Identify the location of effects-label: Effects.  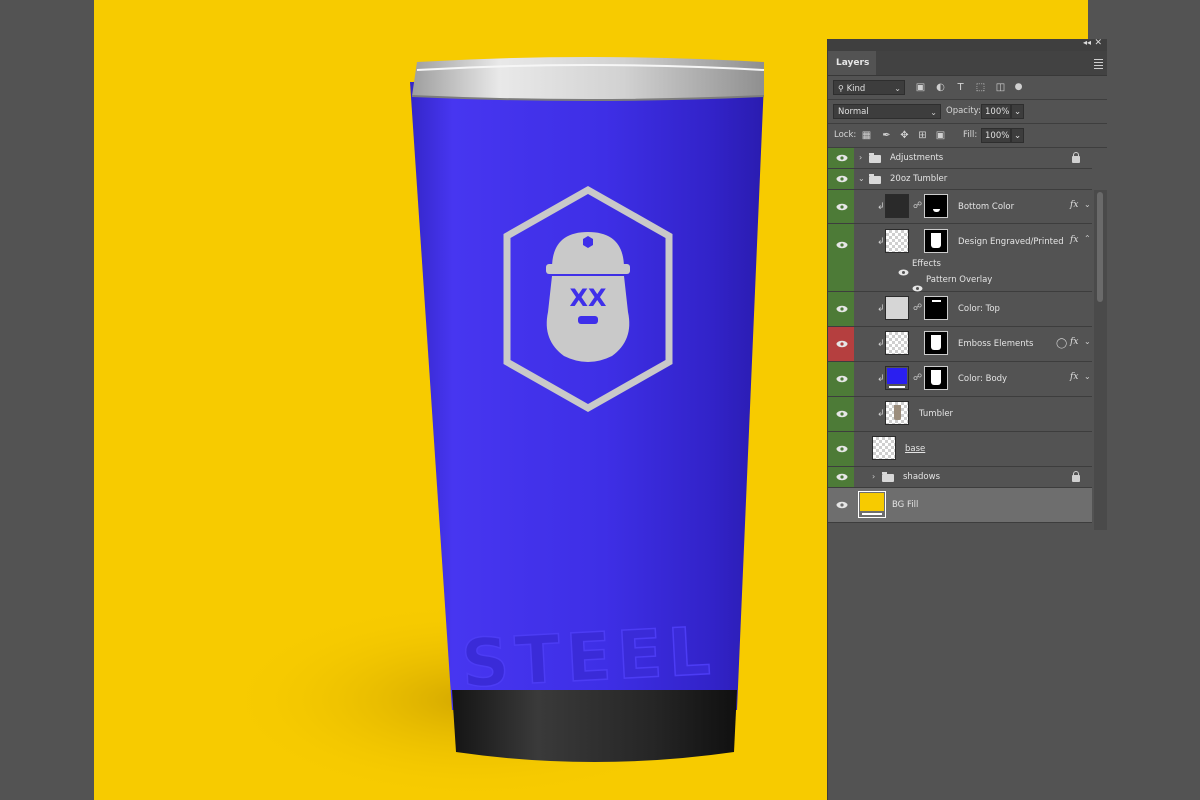
(926, 264).